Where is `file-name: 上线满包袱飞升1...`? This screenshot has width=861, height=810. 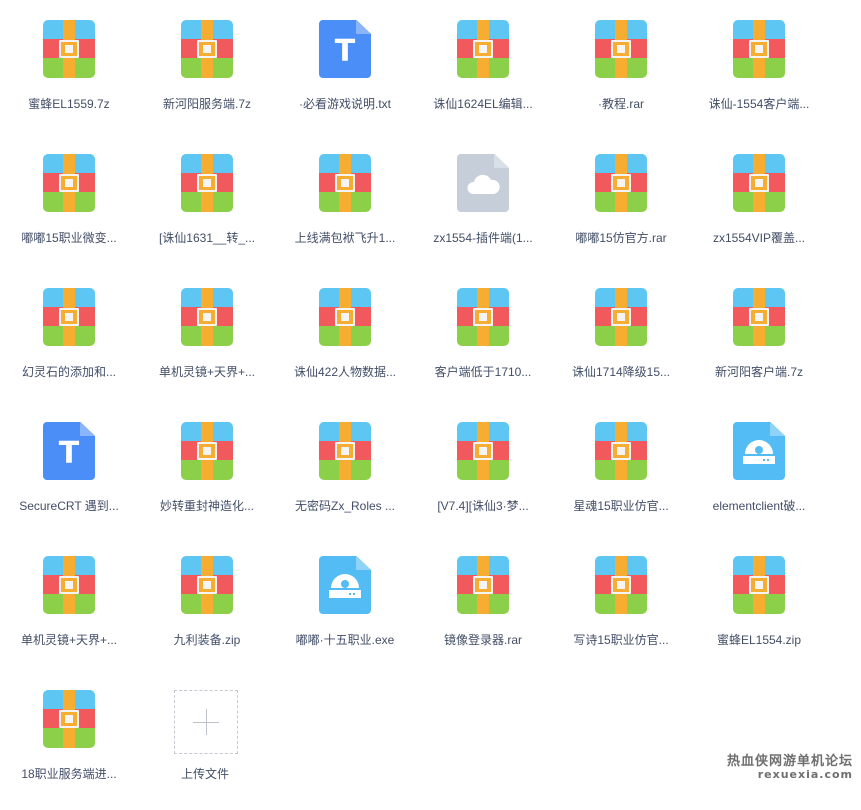
file-name: 上线满包袱飞升1... is located at coordinates (345, 238).